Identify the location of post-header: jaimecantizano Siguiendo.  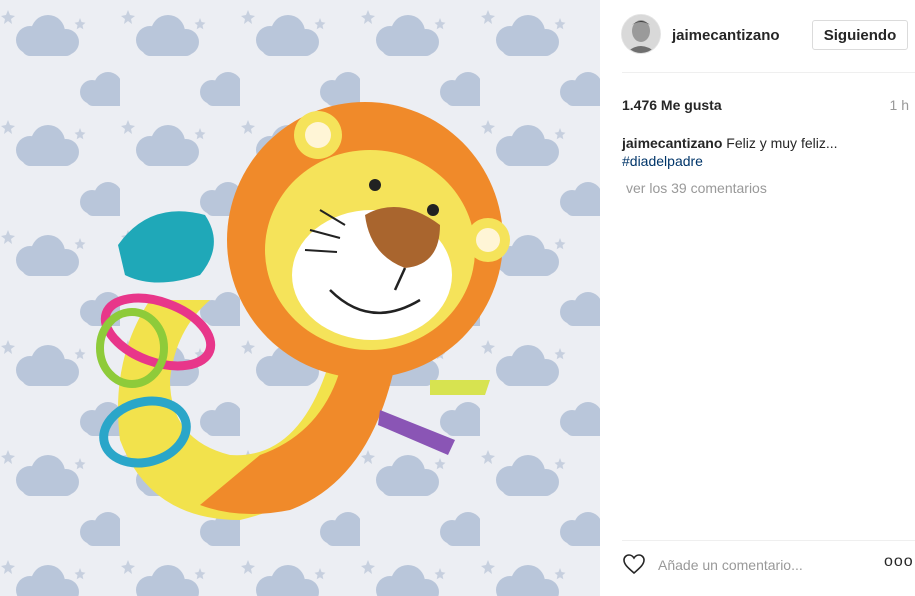
(757, 36).